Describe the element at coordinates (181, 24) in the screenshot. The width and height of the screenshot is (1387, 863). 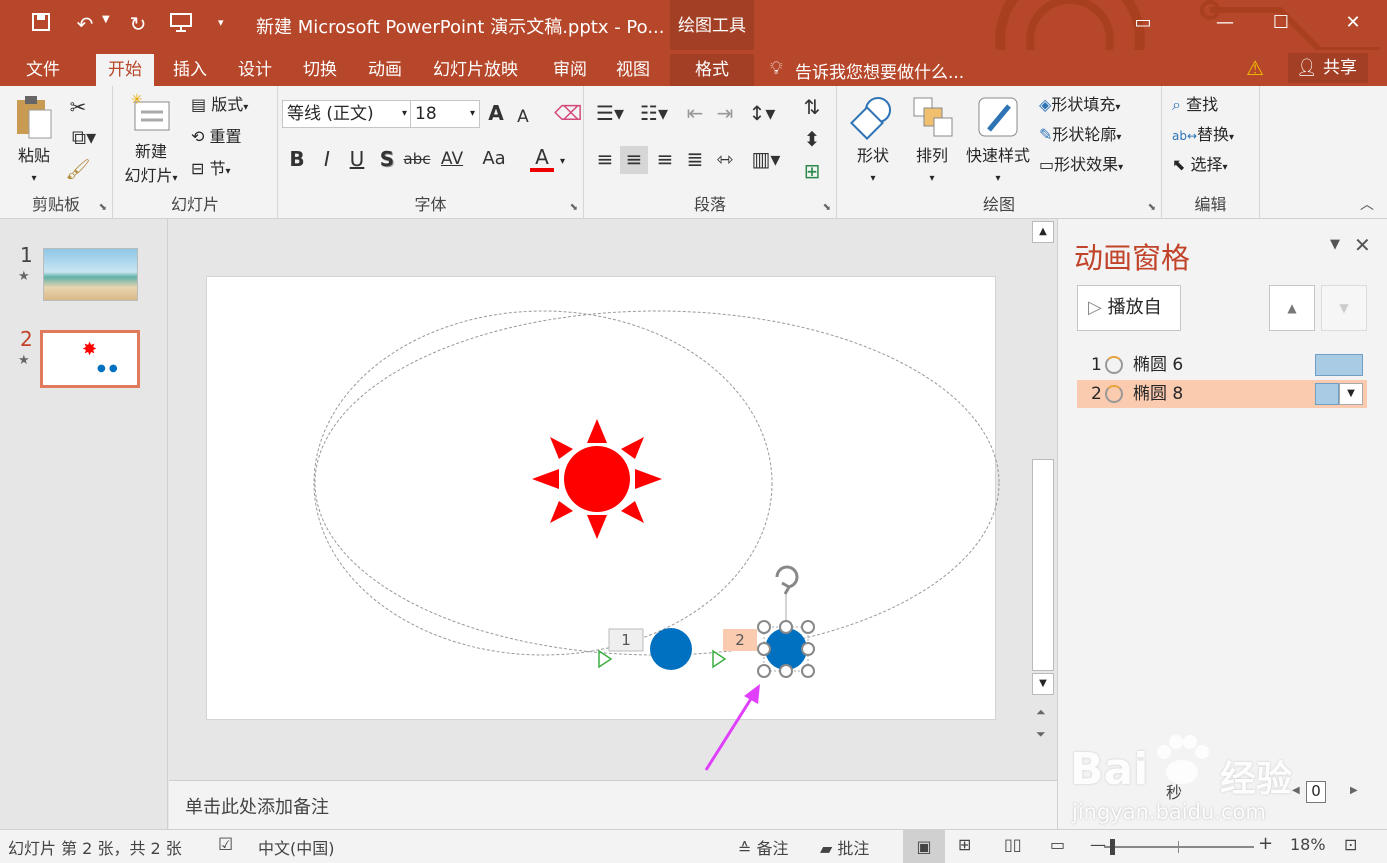
I see `presentation-icon` at that location.